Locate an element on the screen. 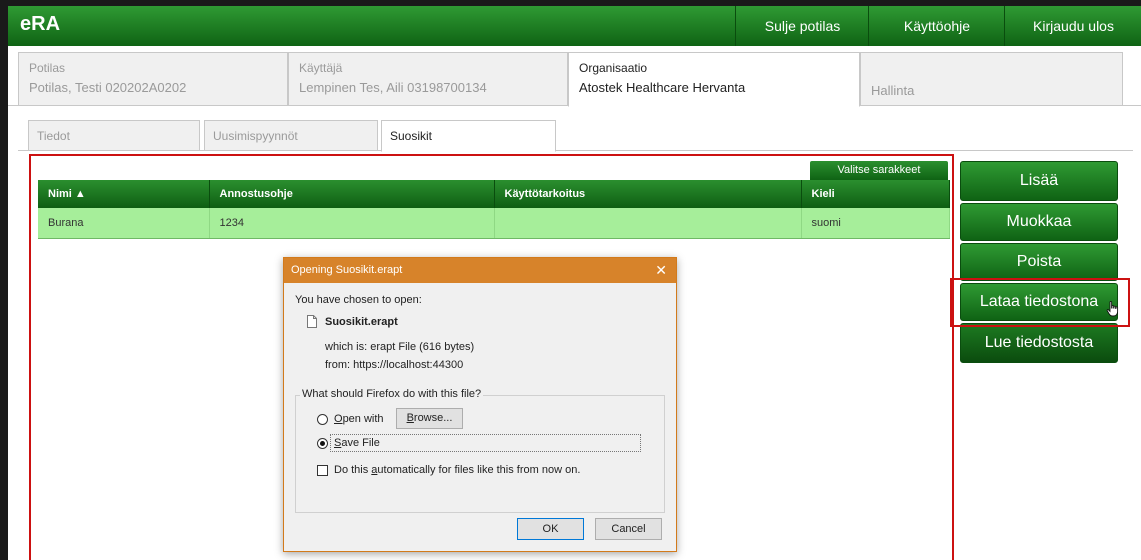 The image size is (1141, 560). tab-patient-label: Potilas is located at coordinates (47, 68).